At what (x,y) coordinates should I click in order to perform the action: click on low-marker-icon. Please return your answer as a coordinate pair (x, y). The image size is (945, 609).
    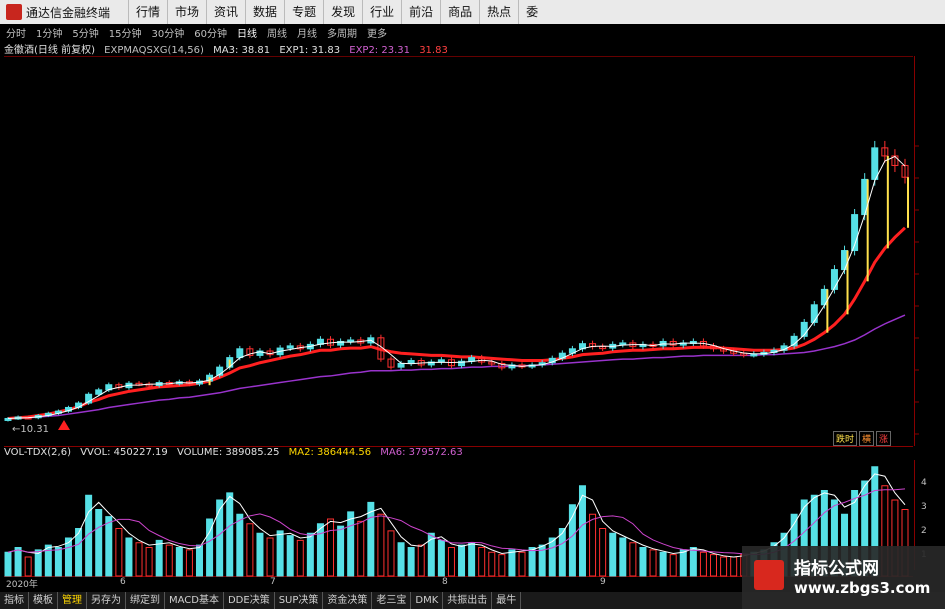
    Looking at the image, I should click on (64, 425).